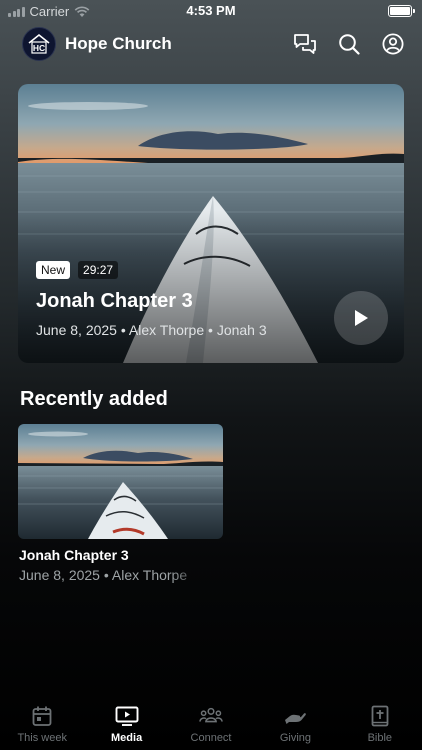 The image size is (422, 750). What do you see at coordinates (127, 738) in the screenshot?
I see `tab-label: Media` at bounding box center [127, 738].